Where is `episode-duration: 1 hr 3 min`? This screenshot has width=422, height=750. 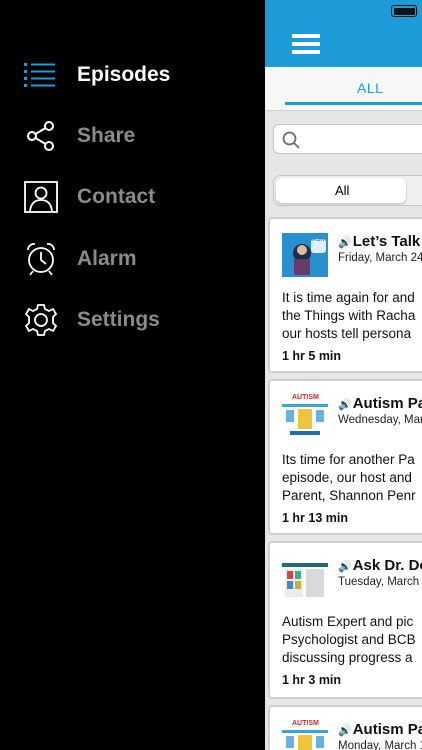
episode-duration: 1 hr 3 min is located at coordinates (312, 680).